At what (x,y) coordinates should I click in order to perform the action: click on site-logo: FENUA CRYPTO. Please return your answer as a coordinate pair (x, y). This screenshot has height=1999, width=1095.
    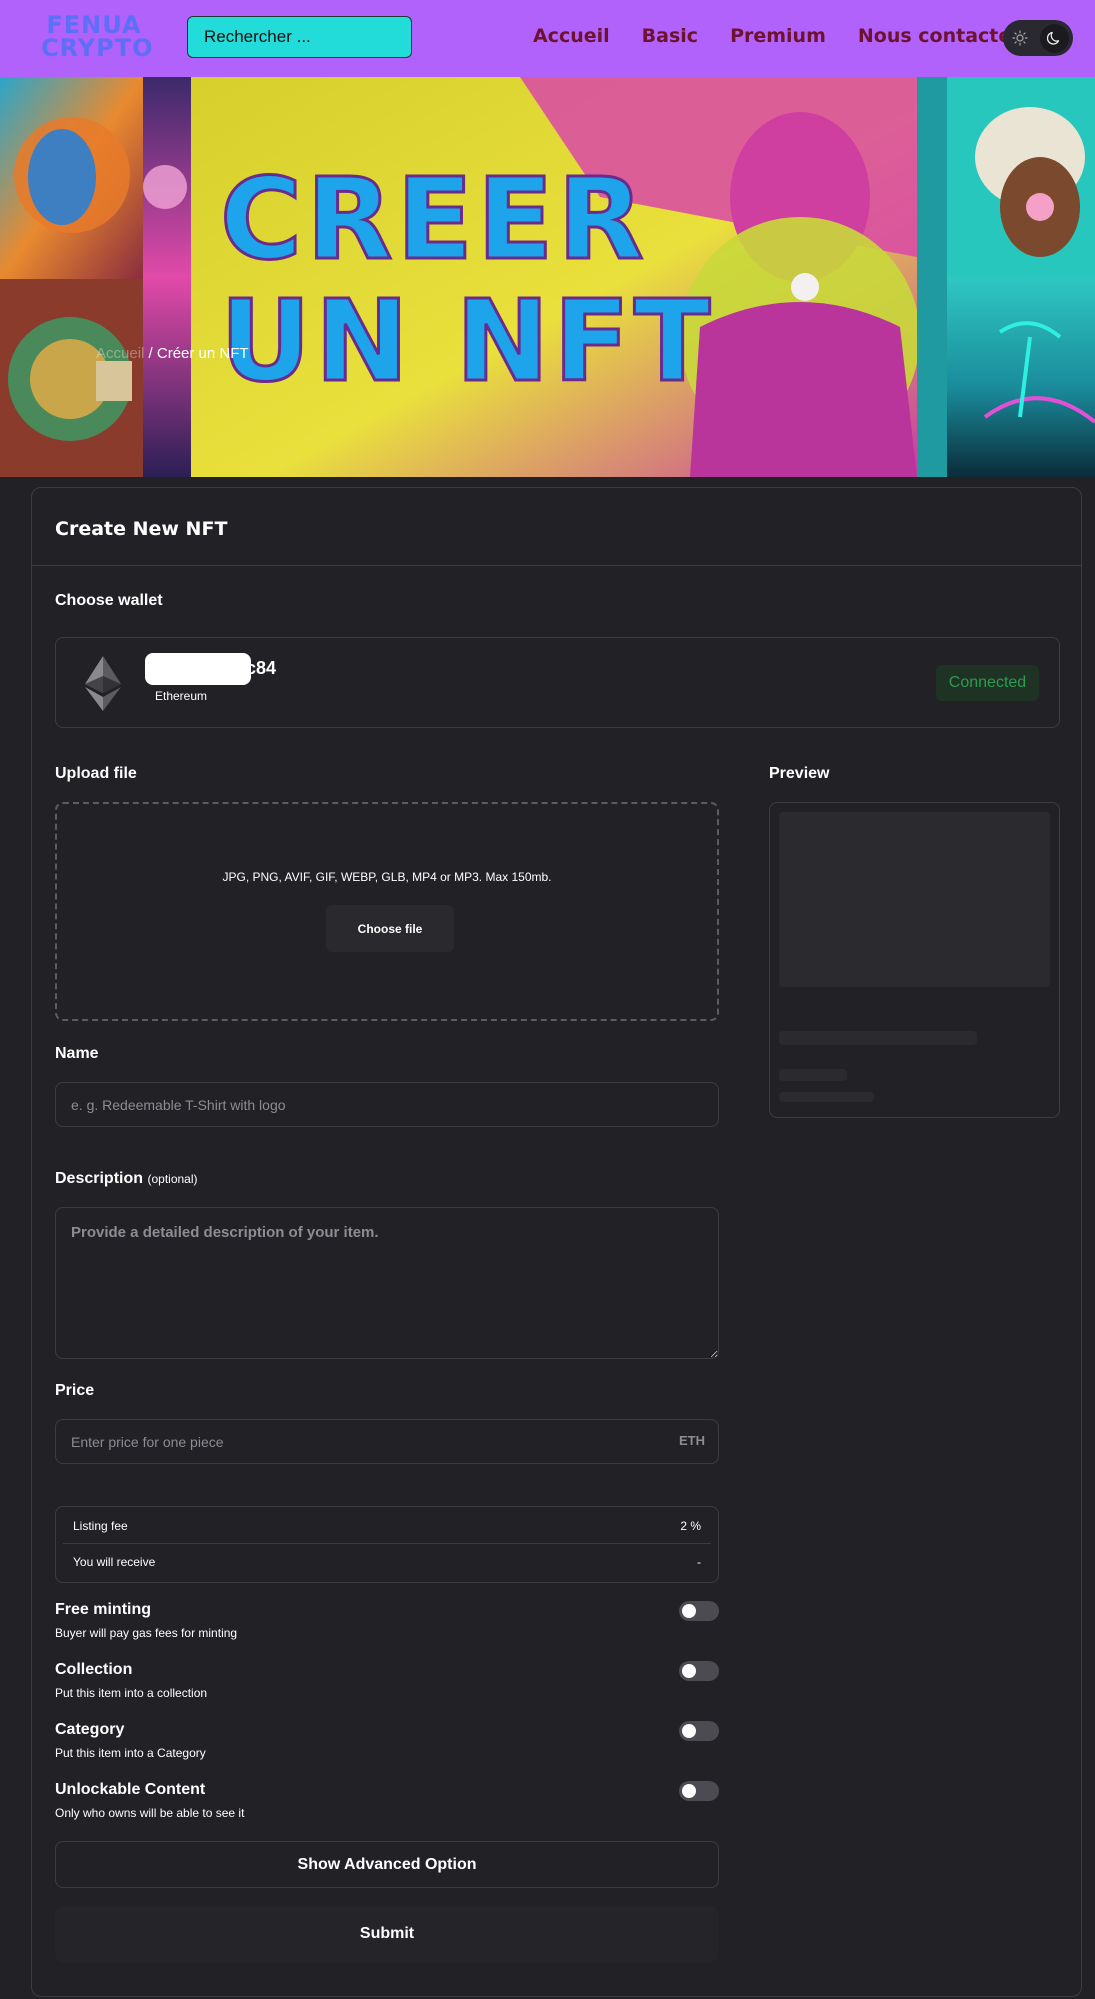
    Looking at the image, I should click on (97, 37).